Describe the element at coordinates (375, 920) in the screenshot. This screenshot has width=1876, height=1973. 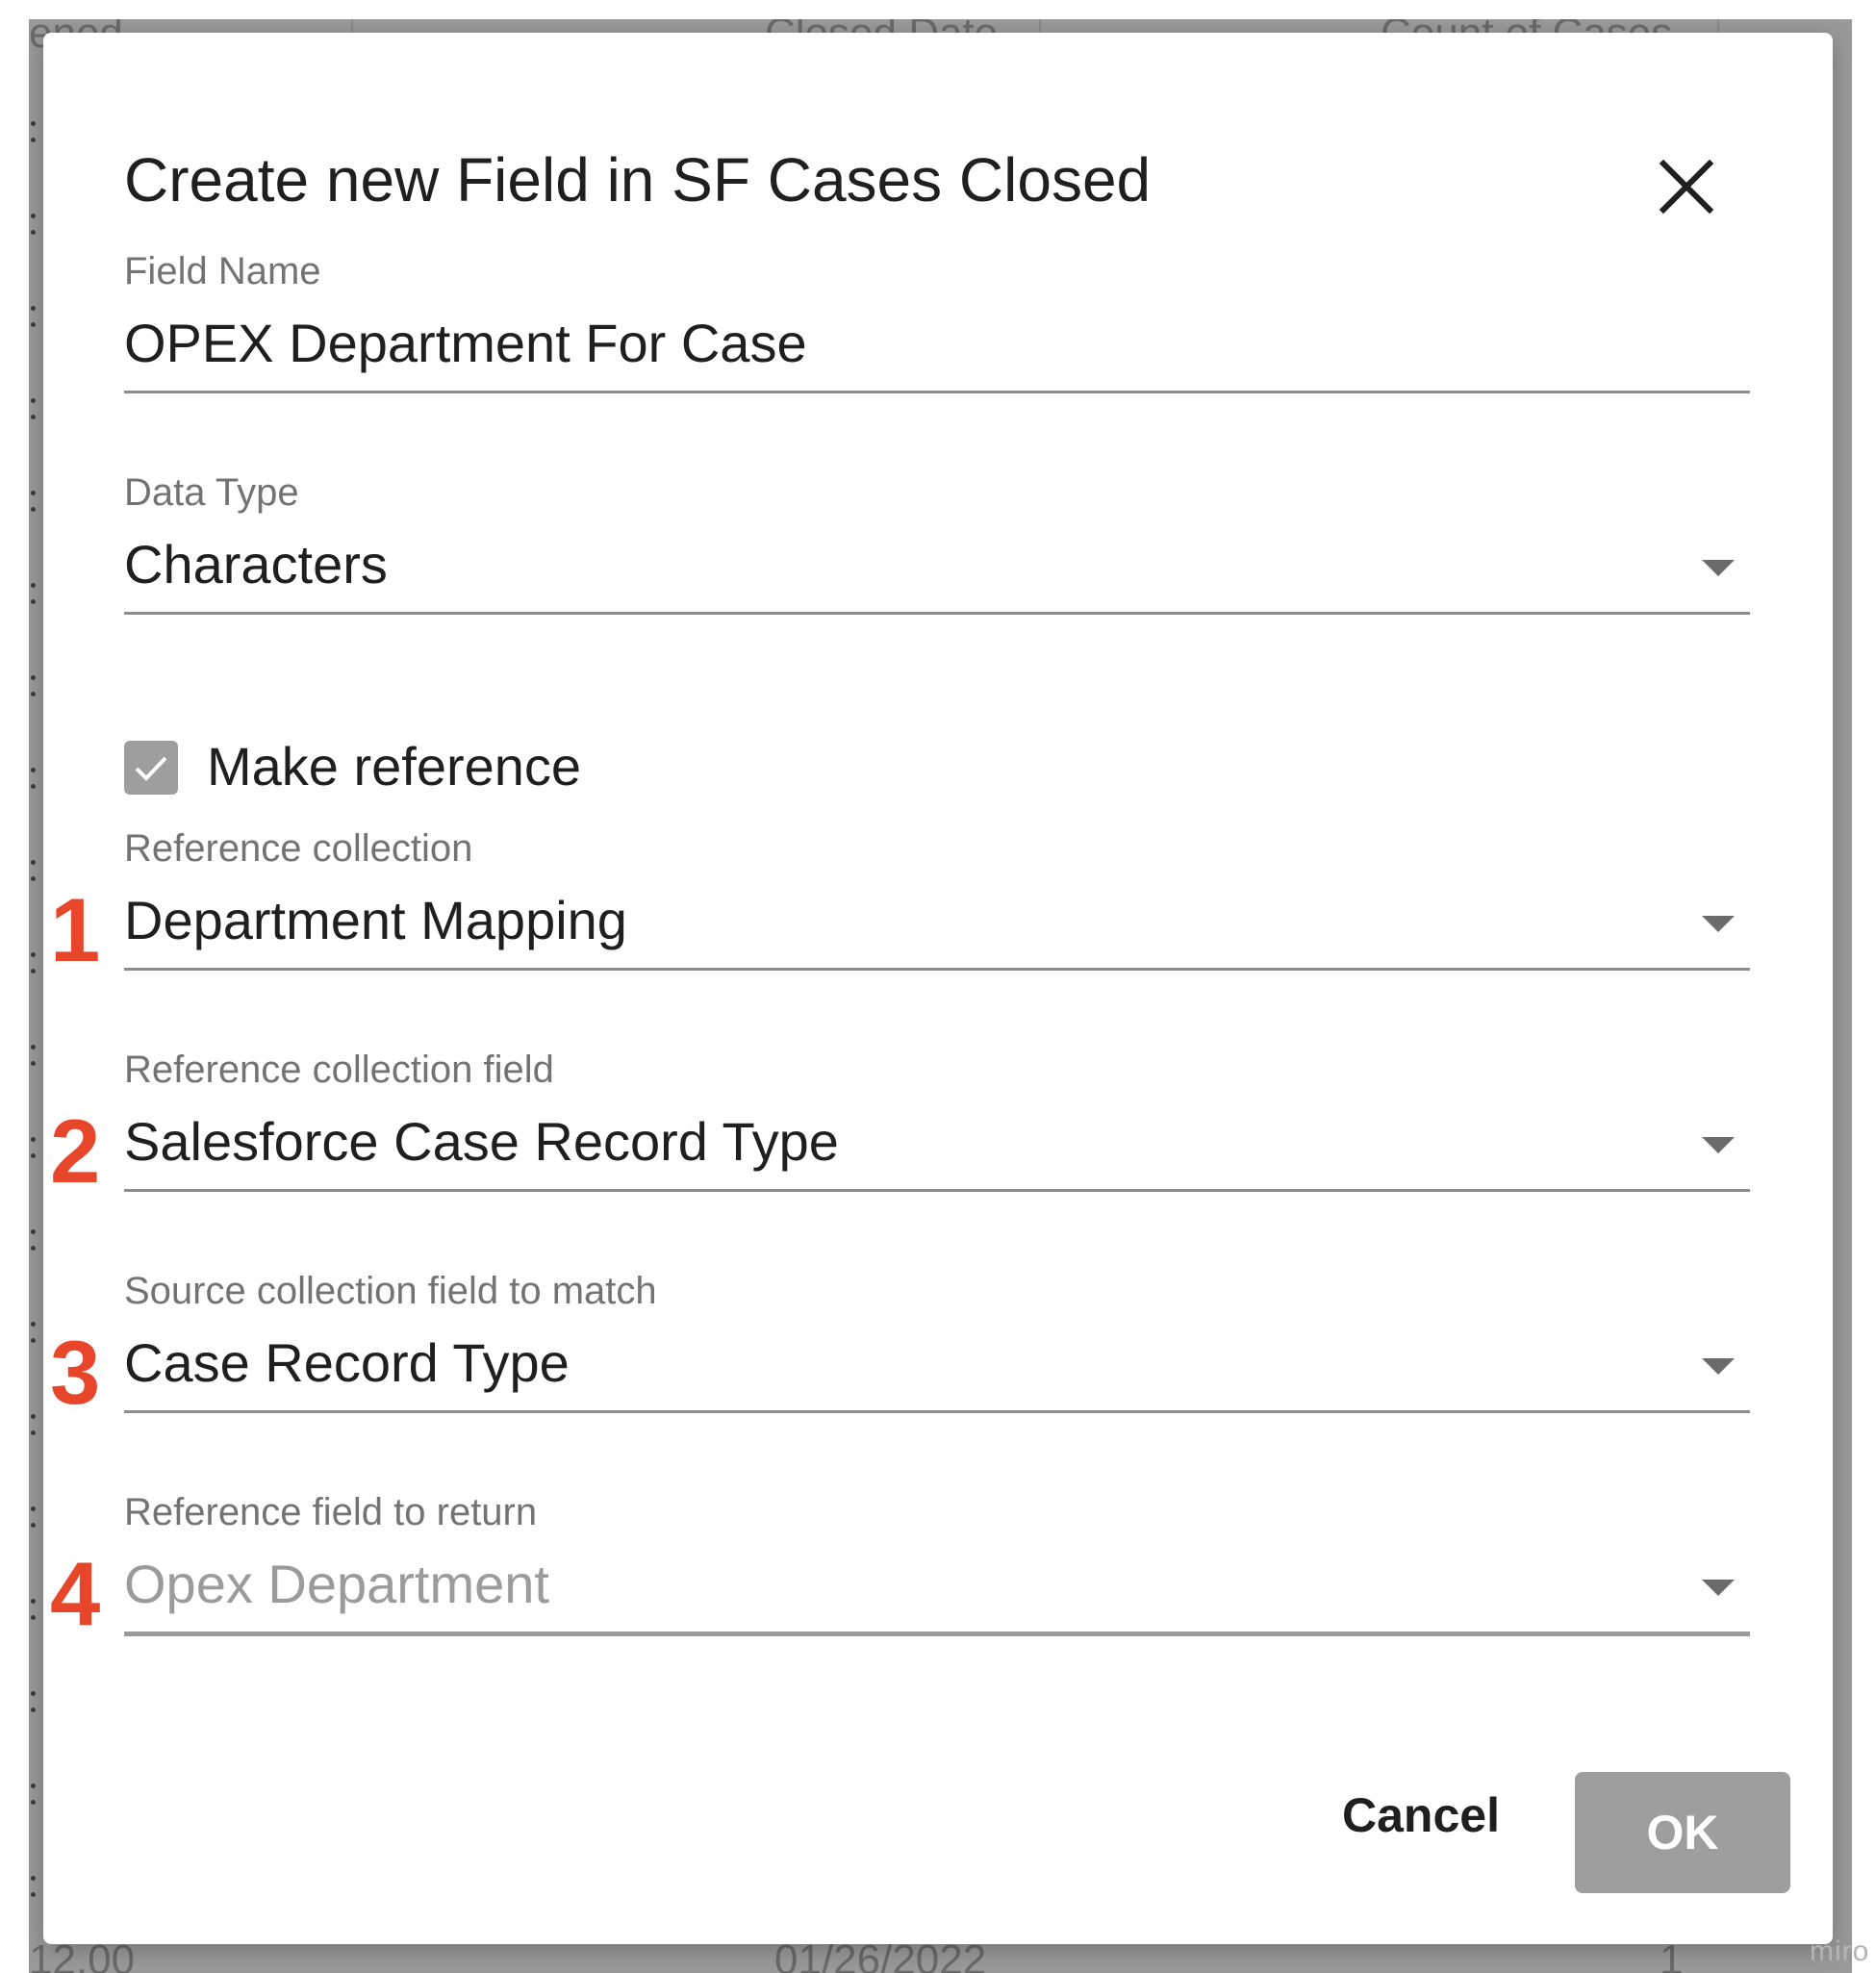
I see `reference-collection-value: Department Mapping` at that location.